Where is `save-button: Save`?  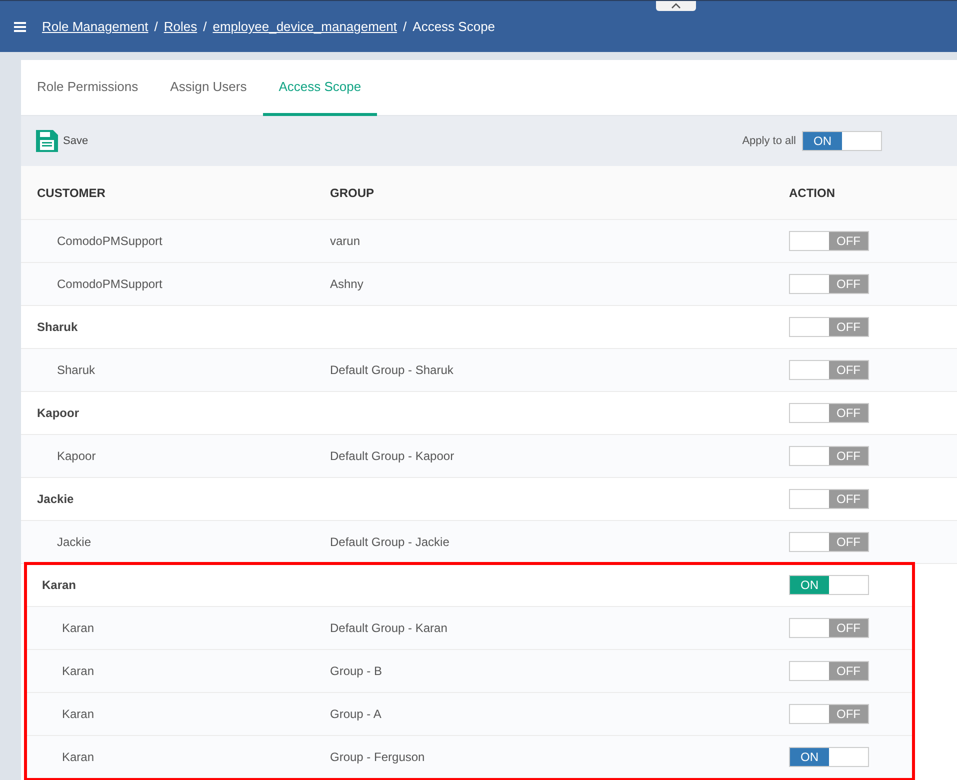
save-button: Save is located at coordinates (61, 141).